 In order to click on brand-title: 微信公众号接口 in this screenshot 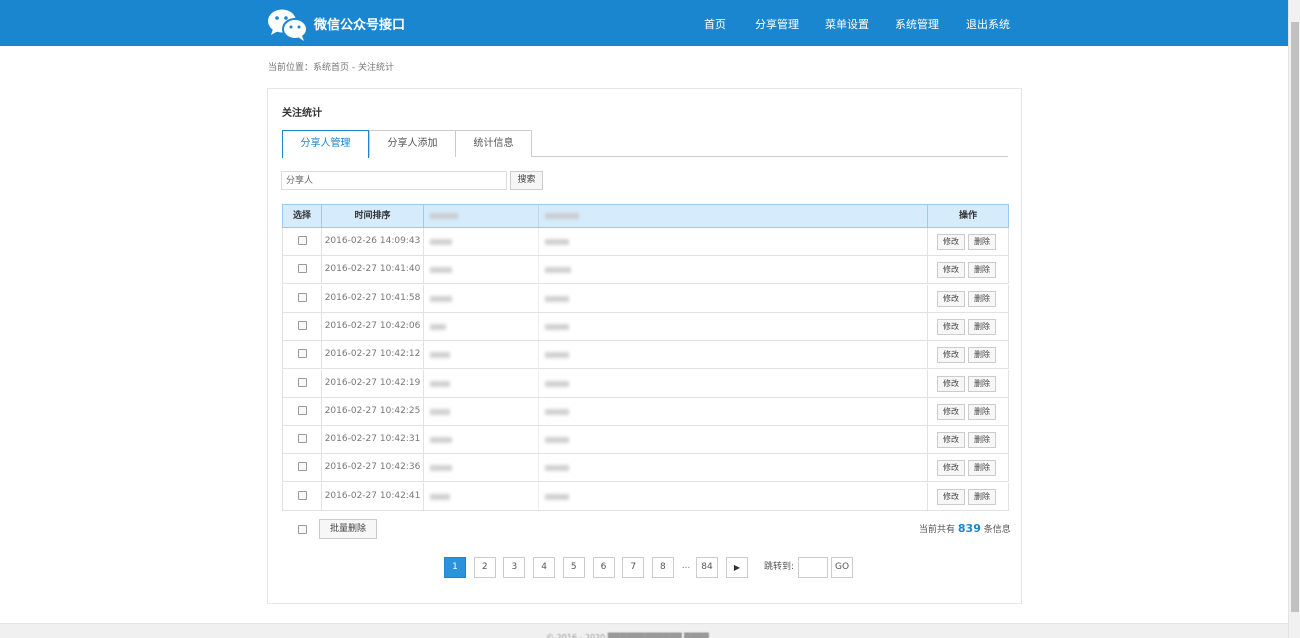, I will do `click(360, 25)`.